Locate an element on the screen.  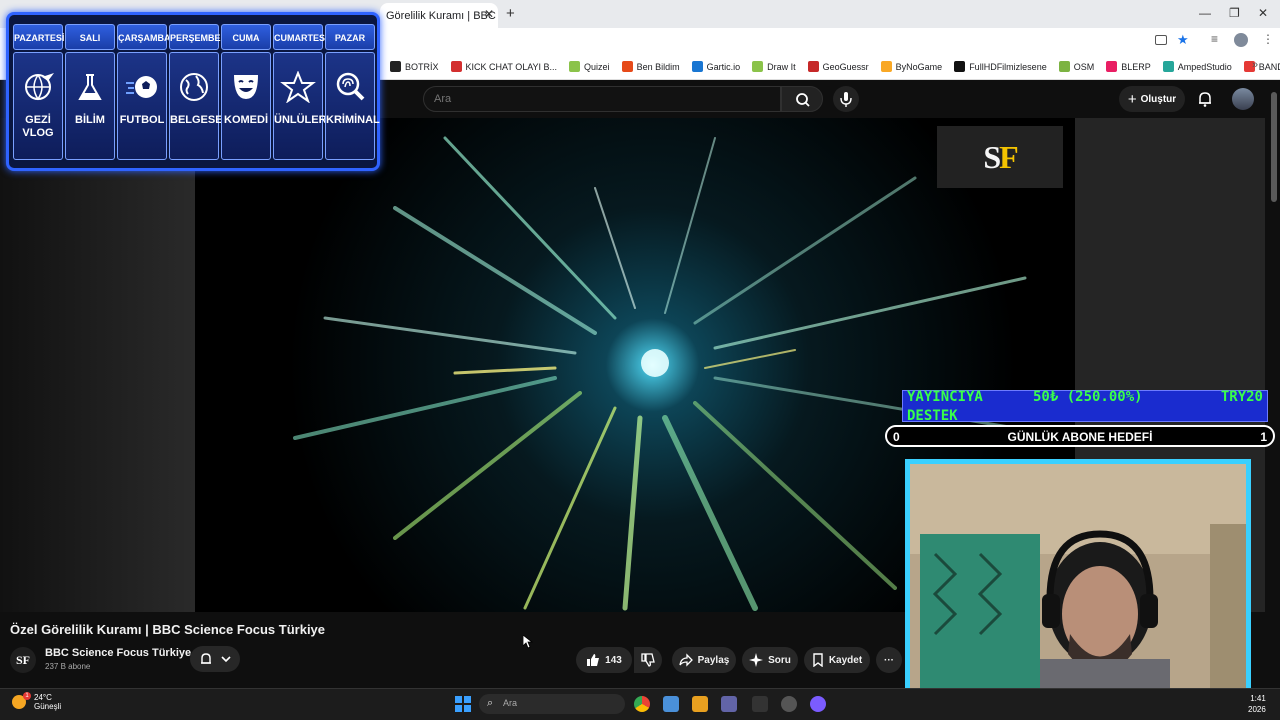
goal-label: GÜNLÜK ABONE HEDEFİ is located at coordinates (1080, 437).